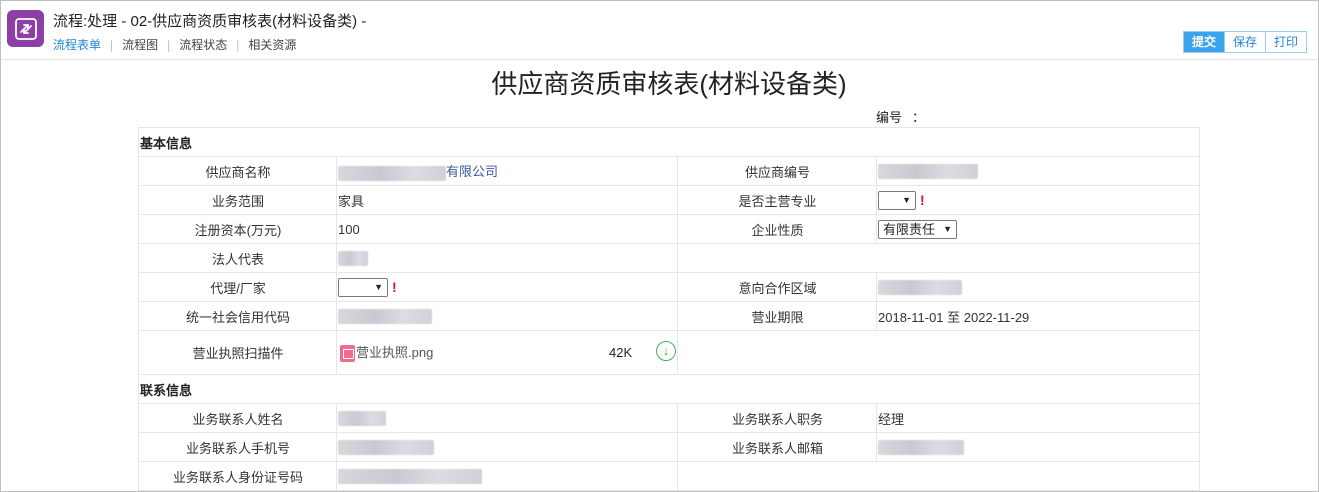 Image resolution: width=1319 pixels, height=492 pixels. Describe the element at coordinates (507, 476) in the screenshot. I see `contact-id-cell` at that location.